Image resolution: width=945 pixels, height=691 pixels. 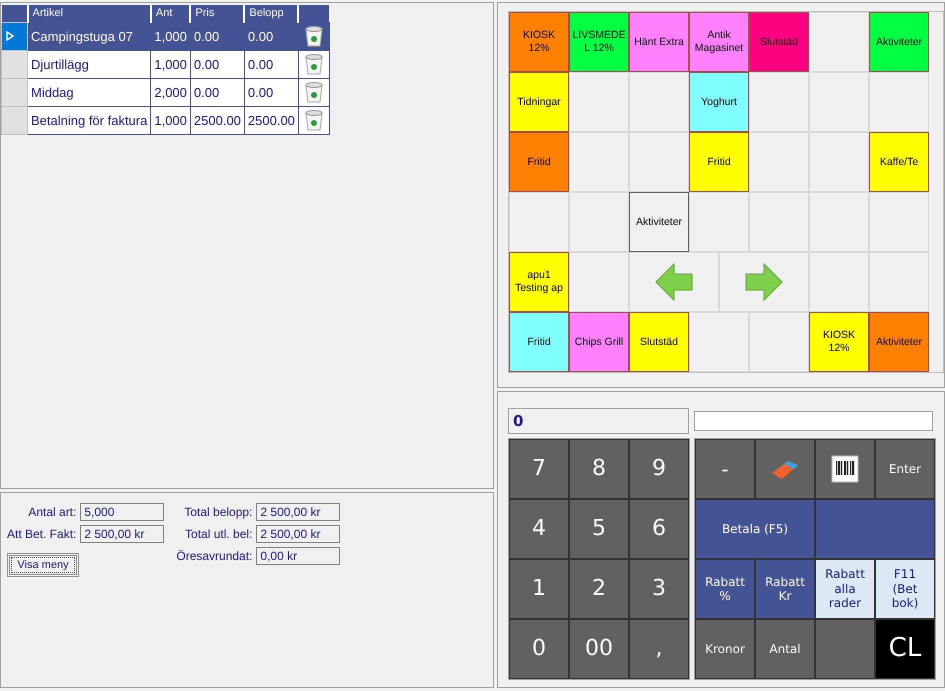 What do you see at coordinates (905, 589) in the screenshot?
I see `function-key: F11 (Bet bok)` at bounding box center [905, 589].